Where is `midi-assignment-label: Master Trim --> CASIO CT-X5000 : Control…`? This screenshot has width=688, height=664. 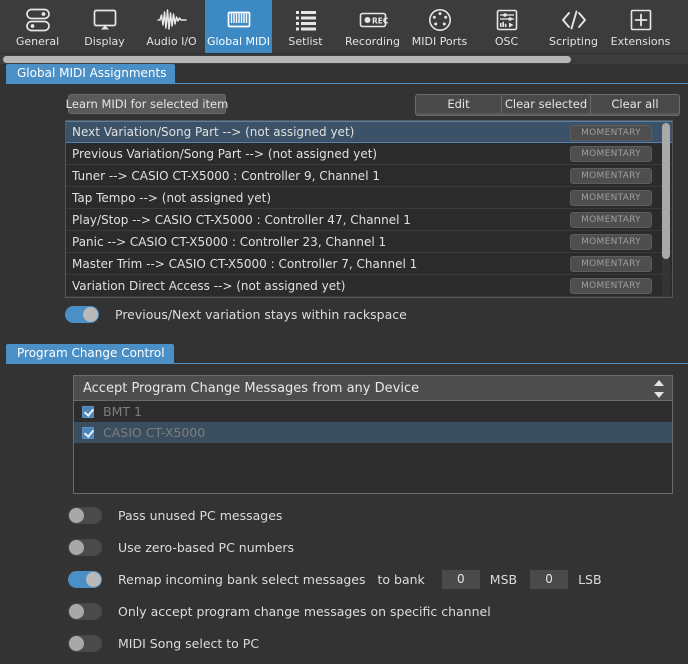 midi-assignment-label: Master Trim --> CASIO CT-X5000 : Control… is located at coordinates (245, 263).